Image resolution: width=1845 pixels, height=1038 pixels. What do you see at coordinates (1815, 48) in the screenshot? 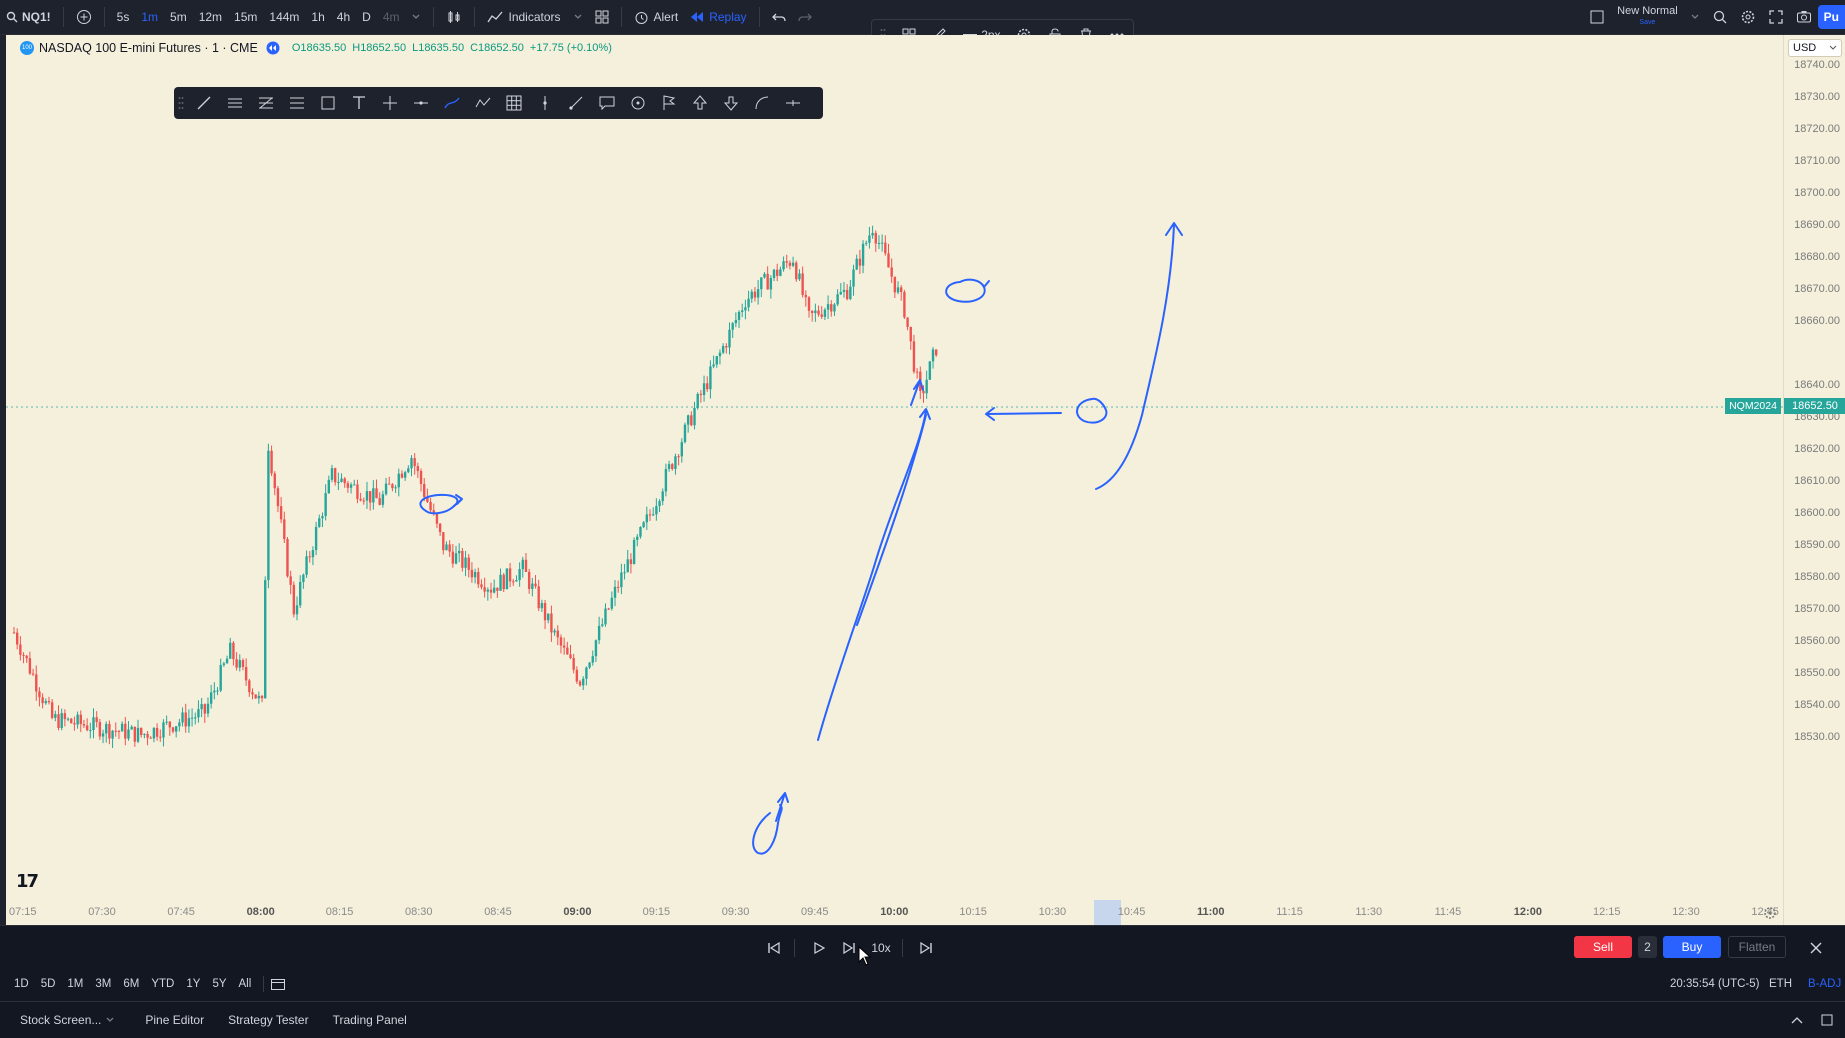
I see `currency-selector: USD` at bounding box center [1815, 48].